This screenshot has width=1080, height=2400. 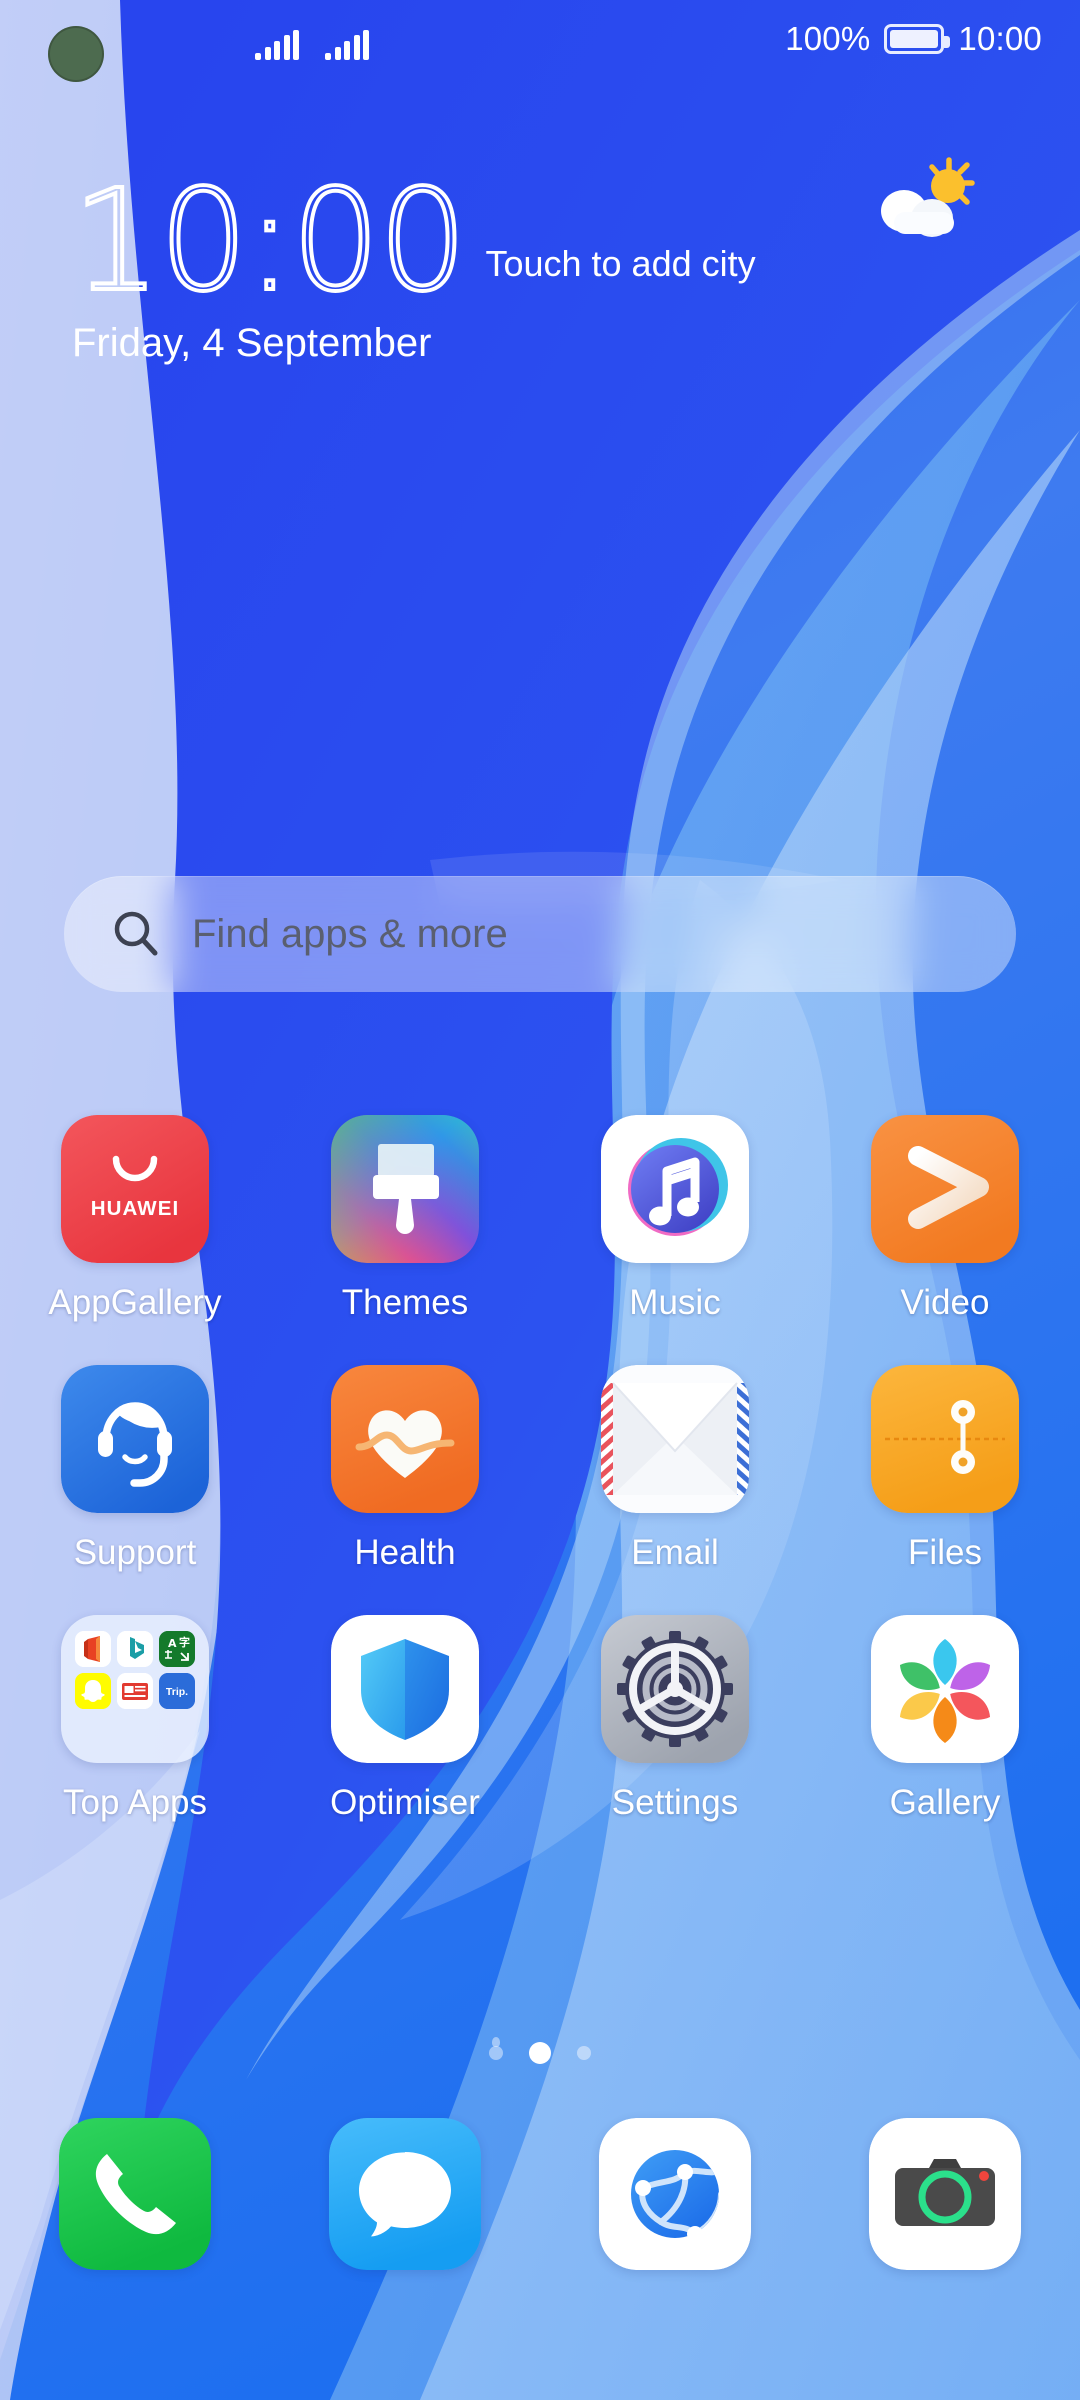 What do you see at coordinates (347, 45) in the screenshot?
I see `signal-bars-sim2-icon` at bounding box center [347, 45].